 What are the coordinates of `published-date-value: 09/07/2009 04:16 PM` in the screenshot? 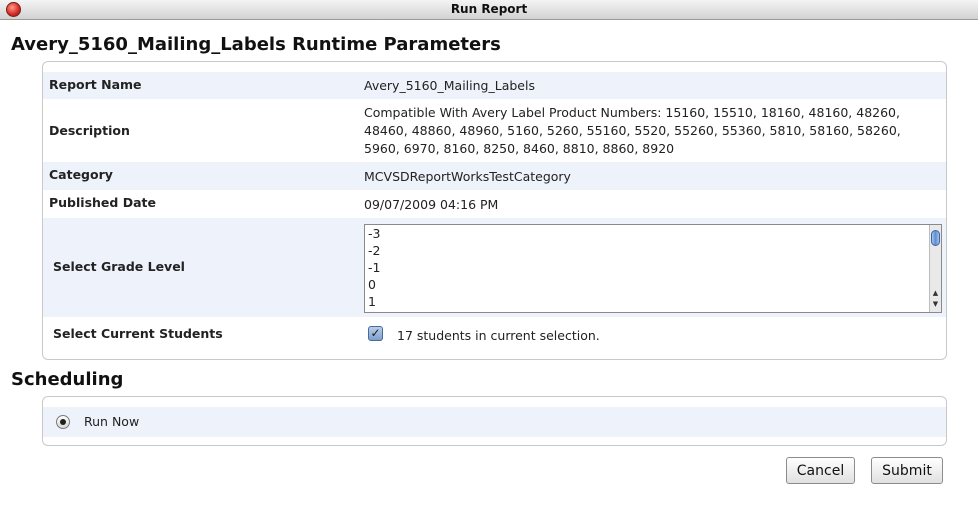 It's located at (431, 204).